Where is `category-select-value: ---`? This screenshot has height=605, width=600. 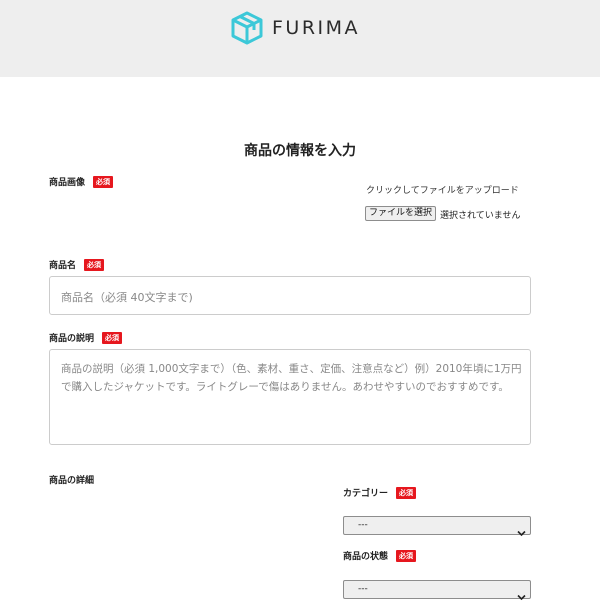 category-select-value: --- is located at coordinates (363, 525).